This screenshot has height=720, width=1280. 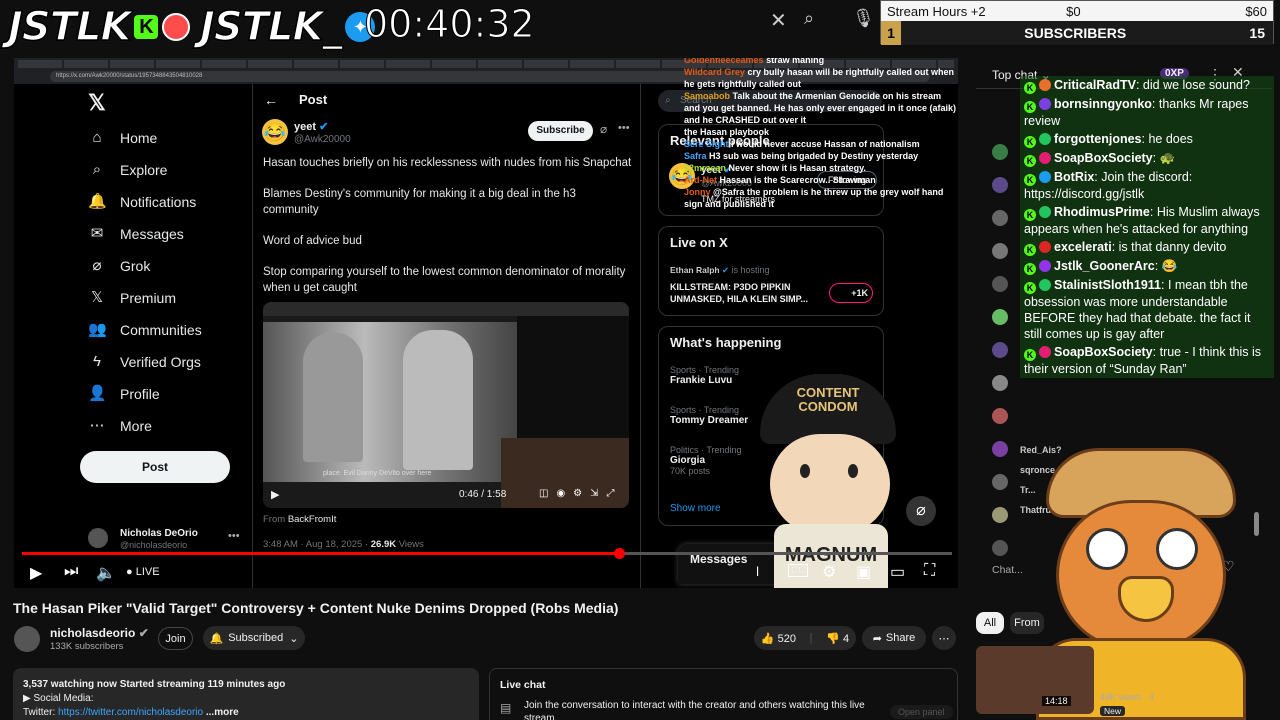 What do you see at coordinates (1103, 104) in the screenshot?
I see `chat-username: bornsinngyonko` at bounding box center [1103, 104].